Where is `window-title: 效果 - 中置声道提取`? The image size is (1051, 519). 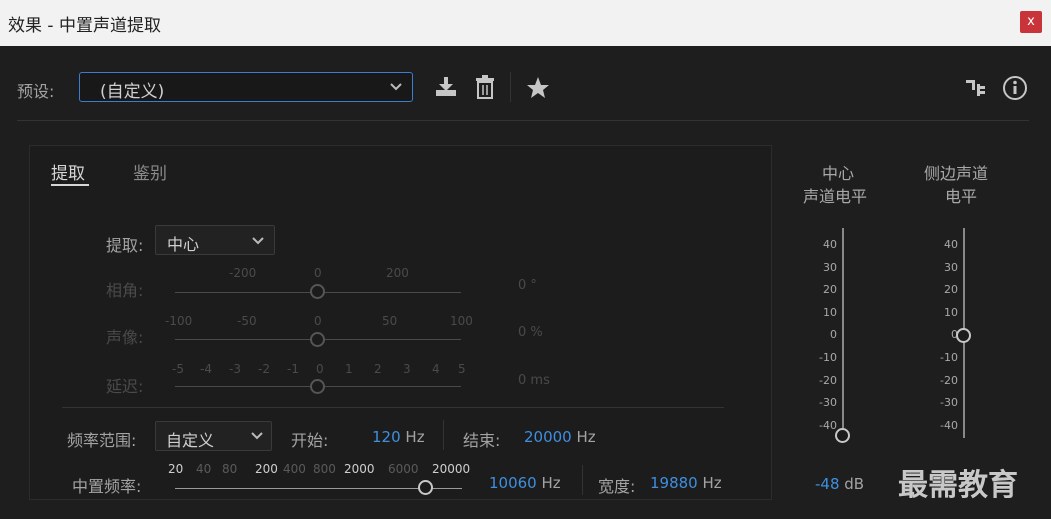 window-title: 效果 - 中置声道提取 is located at coordinates (84, 26).